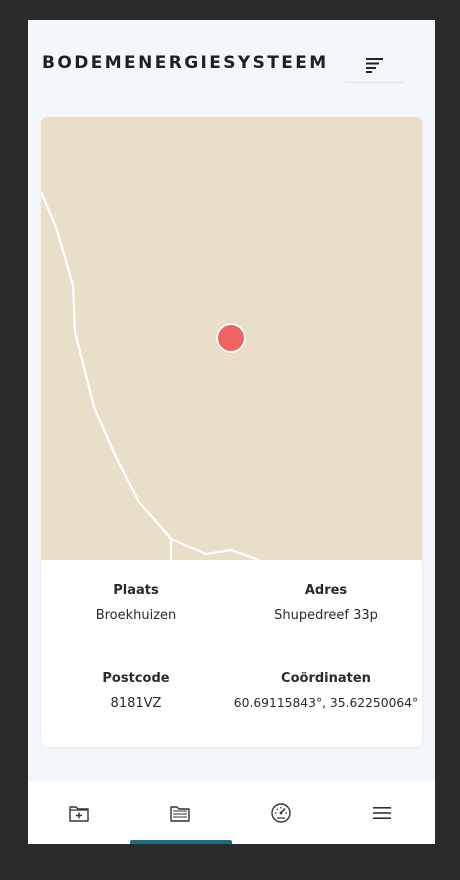 This screenshot has width=460, height=880. I want to click on location-marker, so click(231, 338).